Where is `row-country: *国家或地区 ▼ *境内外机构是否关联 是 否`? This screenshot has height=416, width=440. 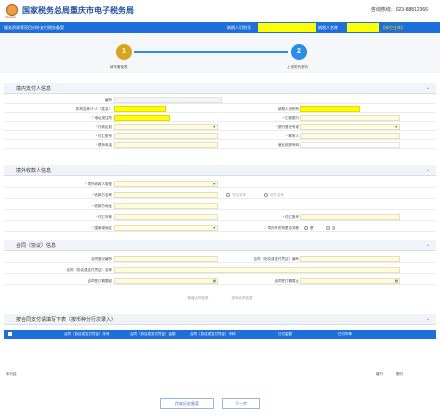 row-country: *国家或地区 ▼ *境内外机构是否关联 是 否 is located at coordinates (220, 228).